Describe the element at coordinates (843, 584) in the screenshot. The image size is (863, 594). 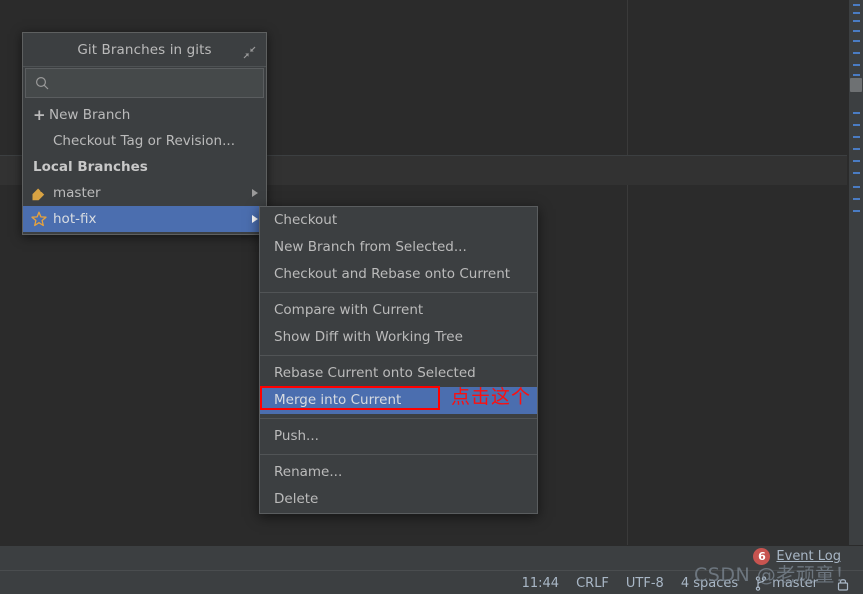
I see `lock-icon` at that location.